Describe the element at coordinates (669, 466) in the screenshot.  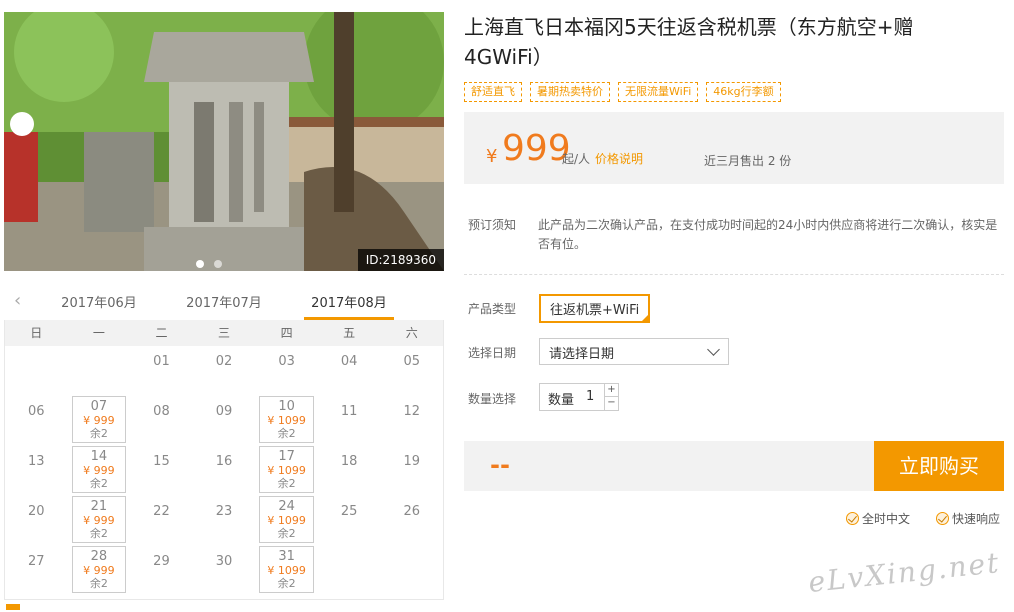
I see `buy-bar: --` at that location.